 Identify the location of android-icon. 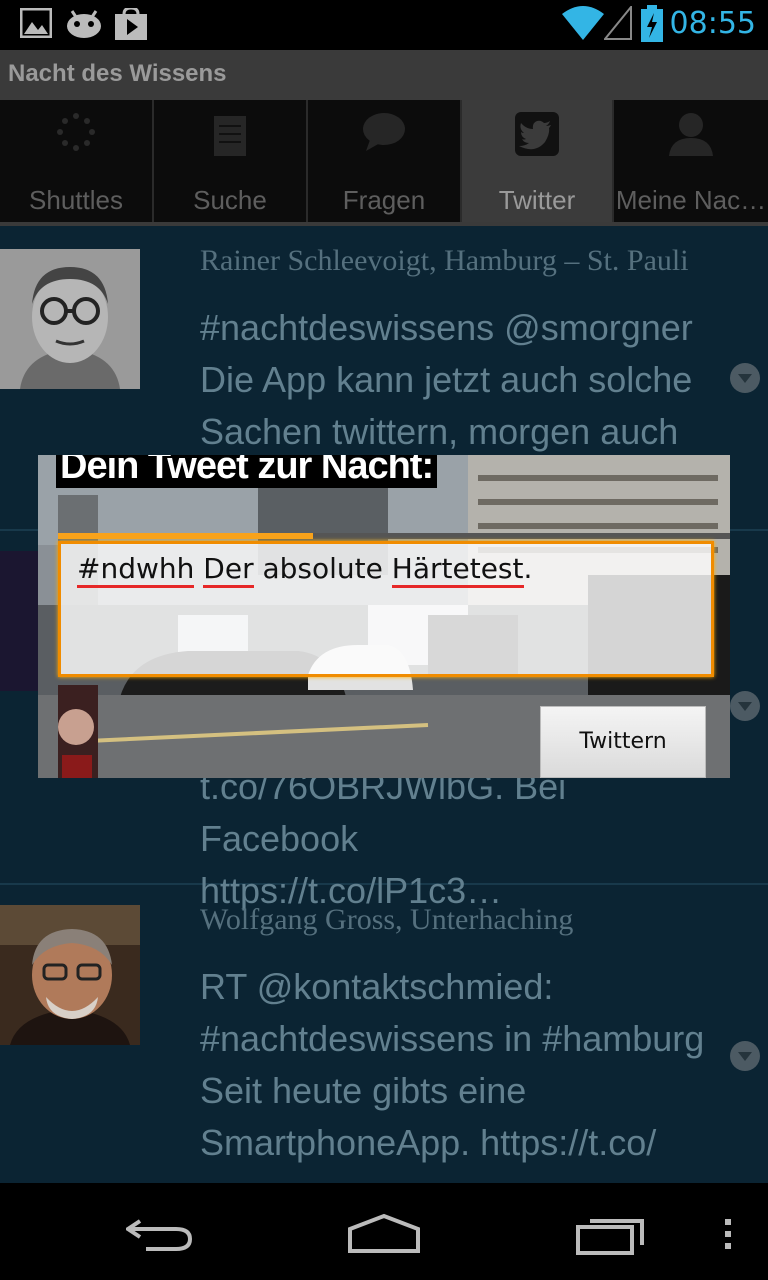
(84, 25).